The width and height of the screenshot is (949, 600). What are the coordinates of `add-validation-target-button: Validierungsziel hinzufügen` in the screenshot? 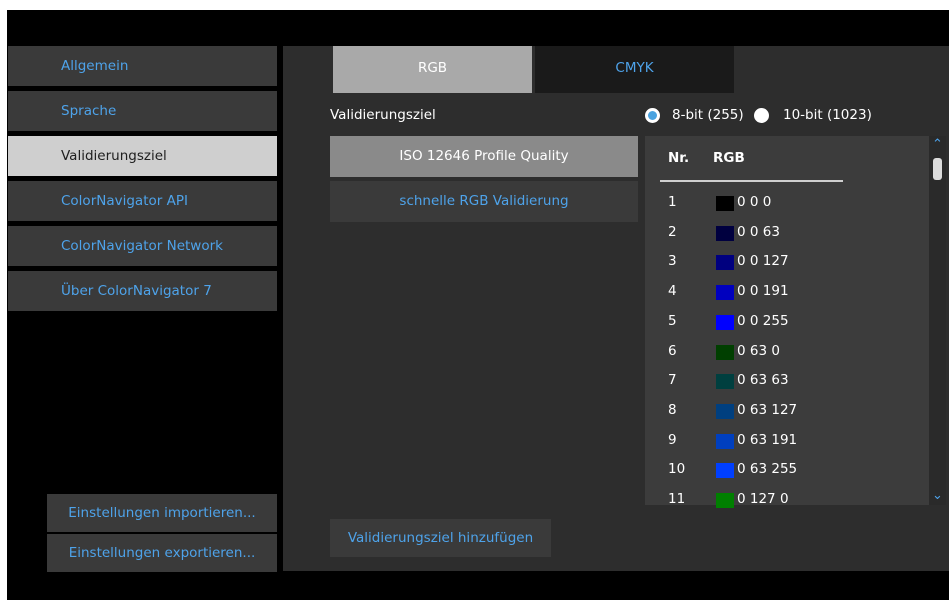 It's located at (440, 538).